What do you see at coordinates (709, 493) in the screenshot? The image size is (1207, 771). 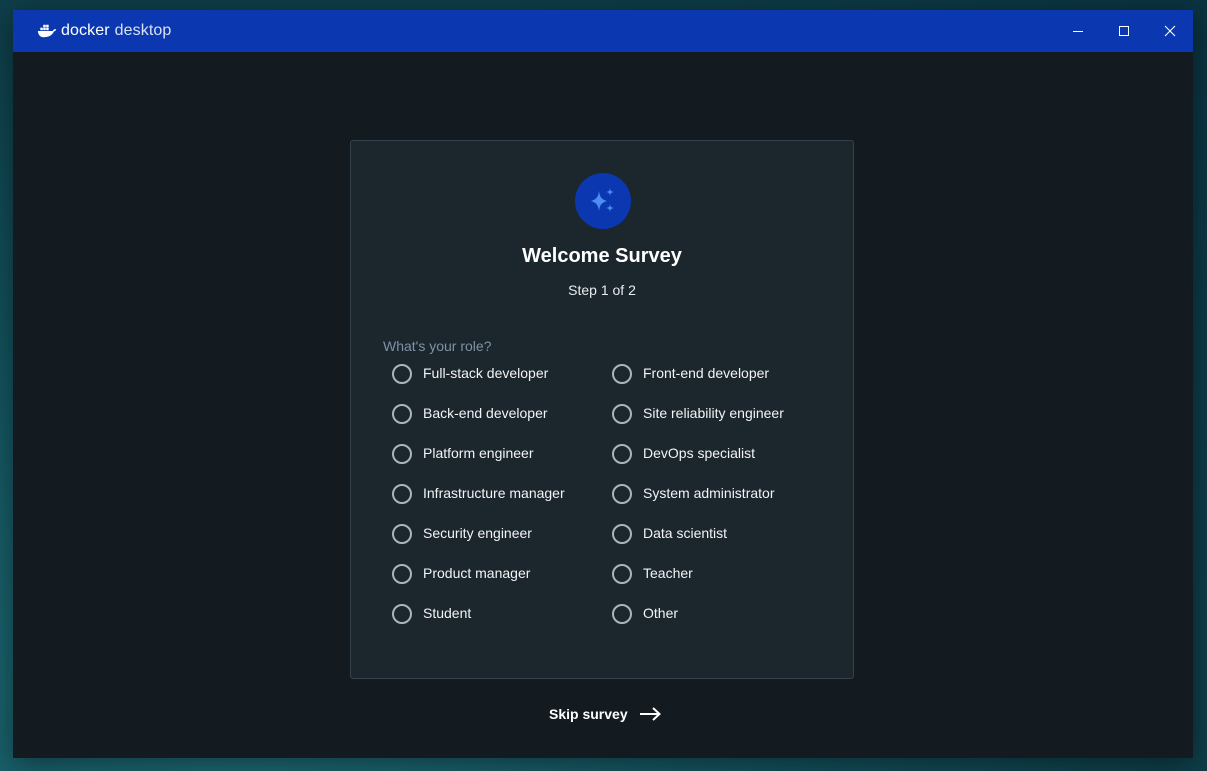 I see `option-label: System administrator` at bounding box center [709, 493].